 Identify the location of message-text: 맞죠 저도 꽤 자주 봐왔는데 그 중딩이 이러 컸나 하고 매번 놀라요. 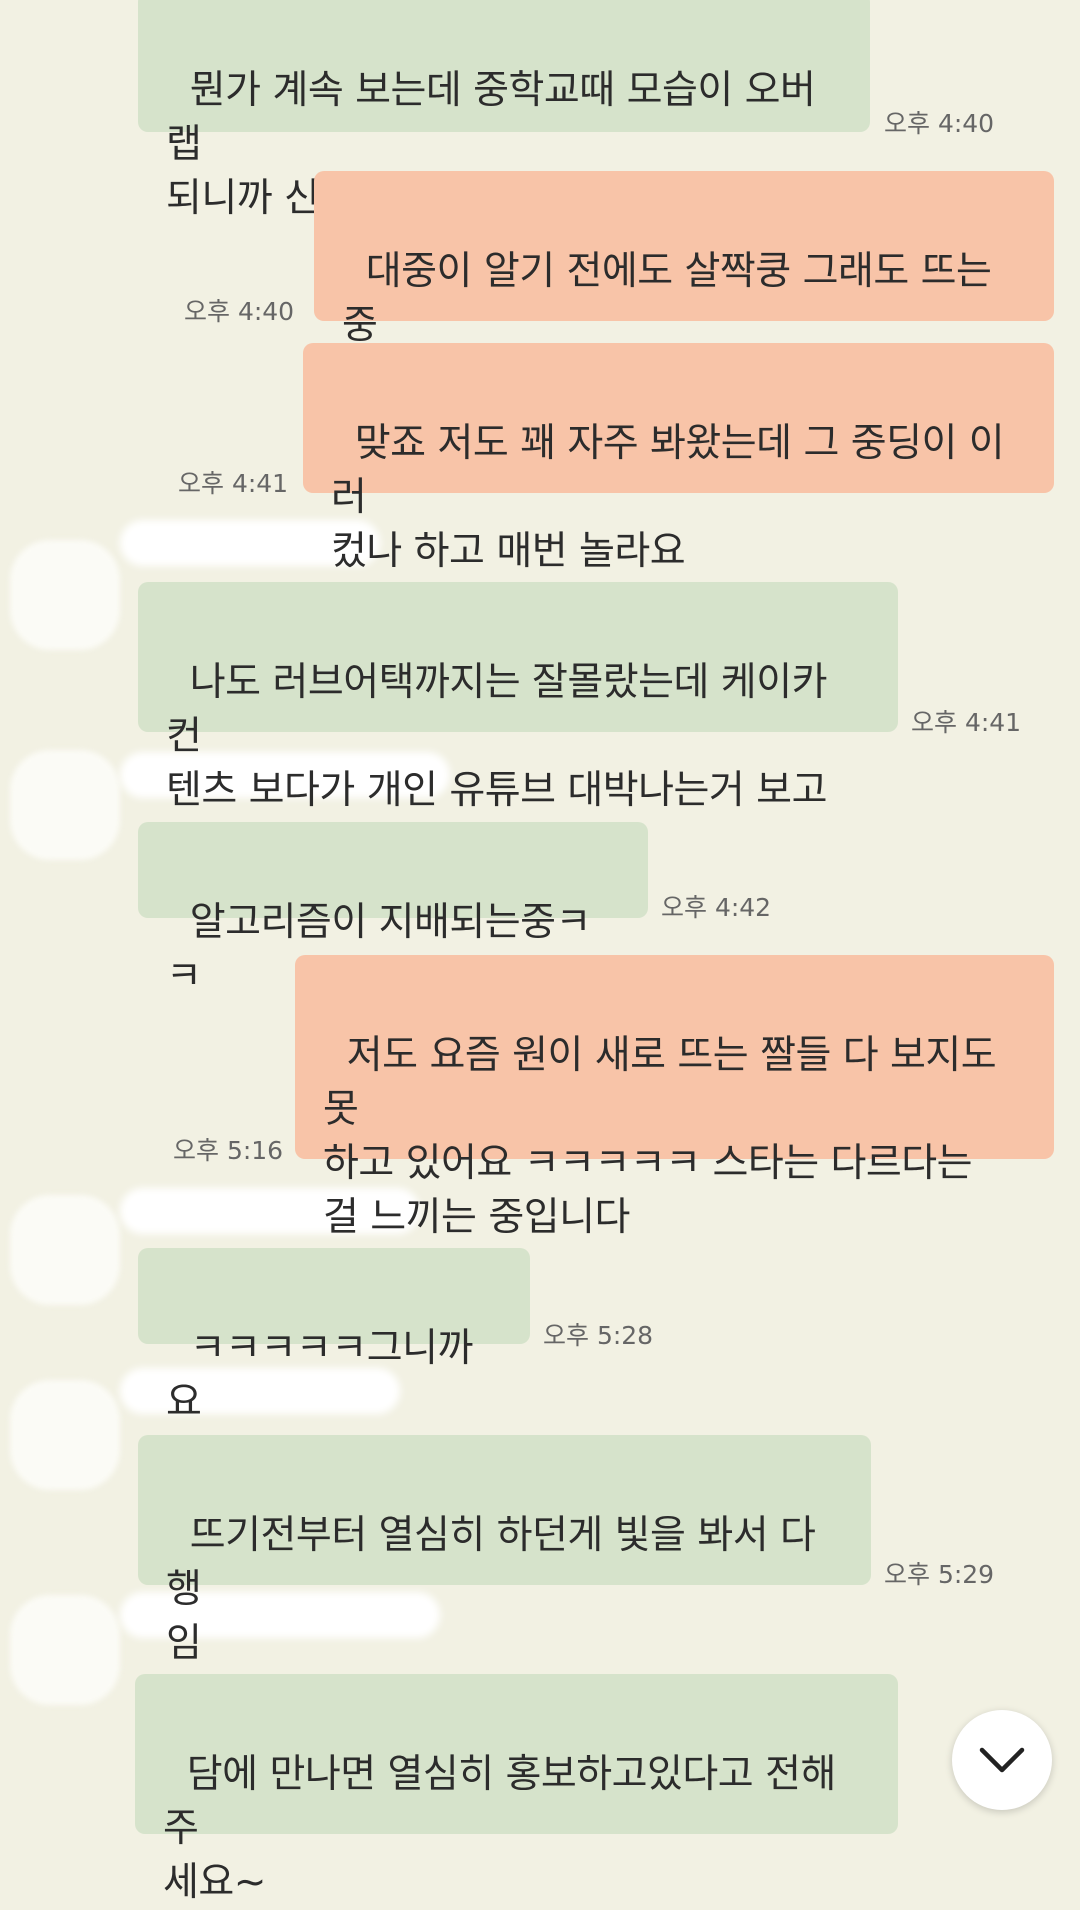
(668, 497).